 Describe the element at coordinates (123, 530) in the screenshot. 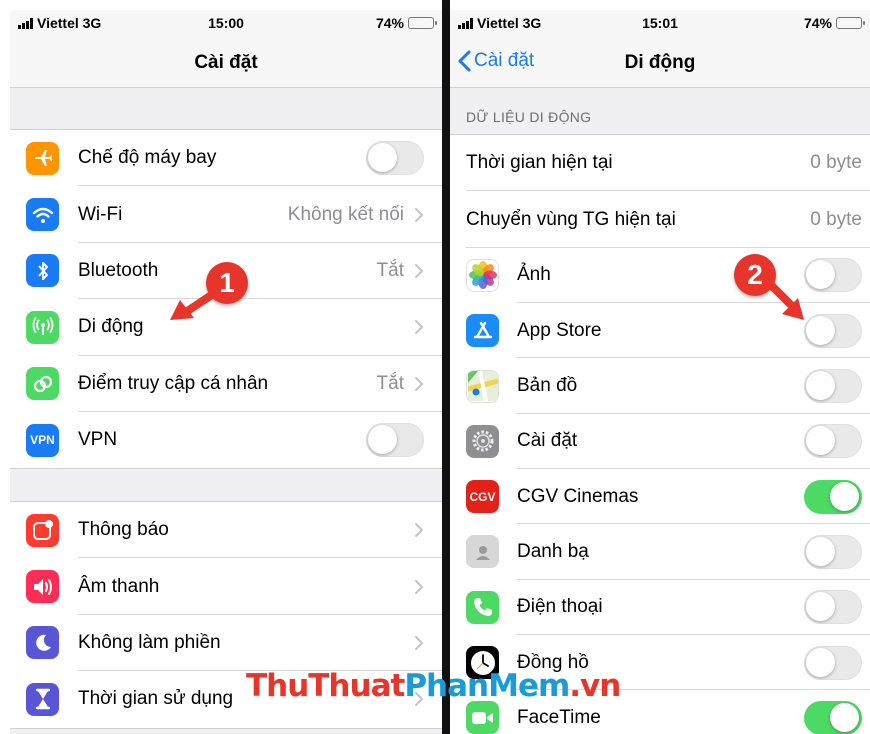

I see `row-label: Thông báo` at that location.